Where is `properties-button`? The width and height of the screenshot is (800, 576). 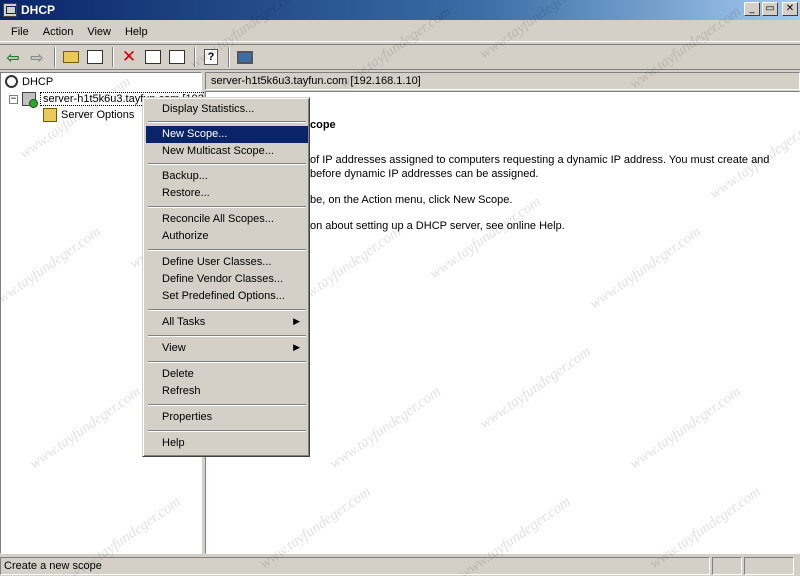
properties-button is located at coordinates (153, 57).